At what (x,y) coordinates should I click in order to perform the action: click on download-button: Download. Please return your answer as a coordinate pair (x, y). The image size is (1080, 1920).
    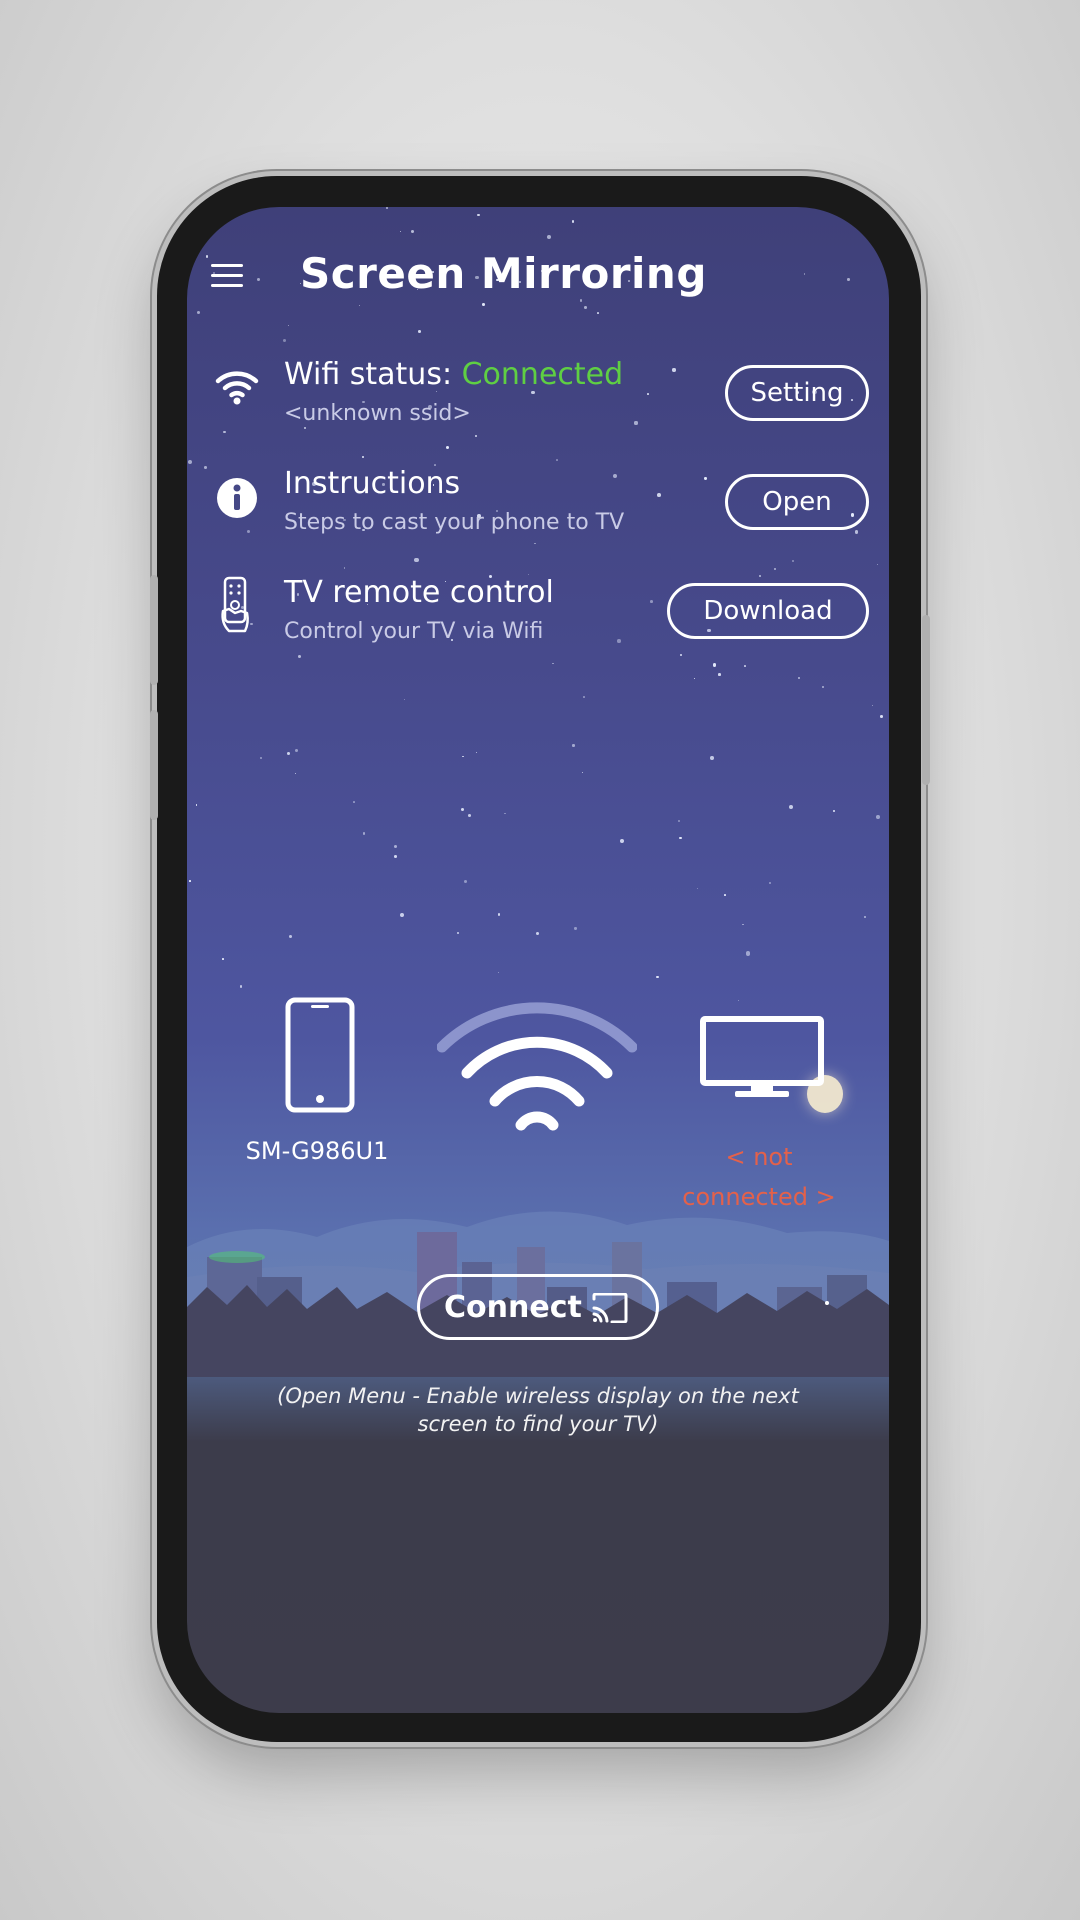
    Looking at the image, I should click on (768, 611).